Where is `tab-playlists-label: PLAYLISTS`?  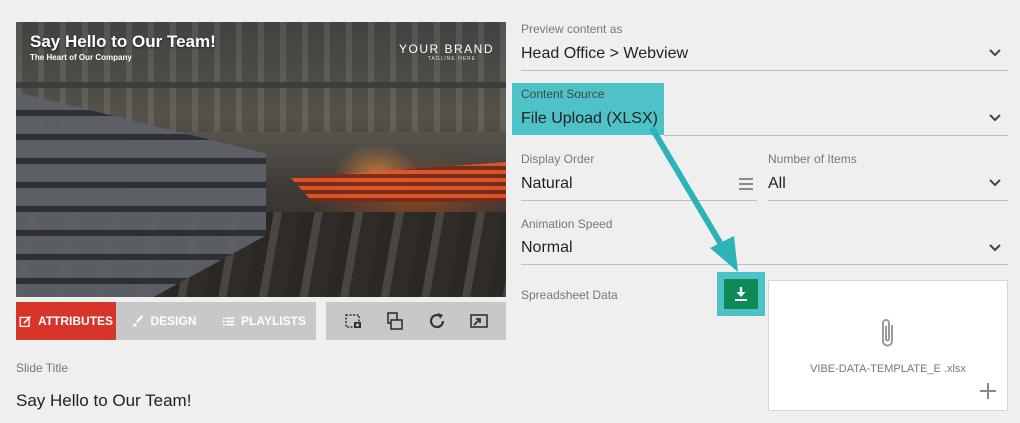
tab-playlists-label: PLAYLISTS is located at coordinates (273, 321).